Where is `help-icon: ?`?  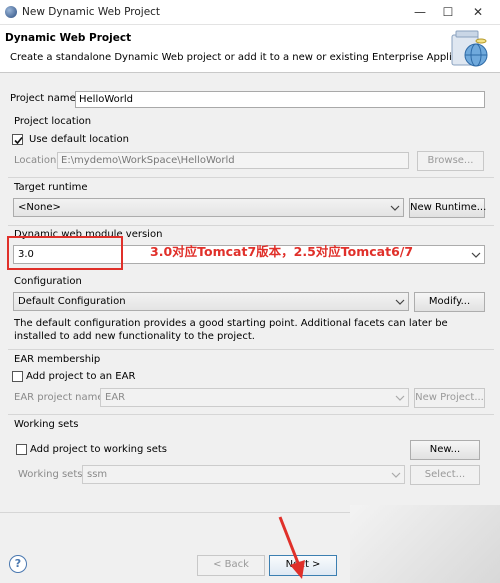
help-icon: ? is located at coordinates (18, 564).